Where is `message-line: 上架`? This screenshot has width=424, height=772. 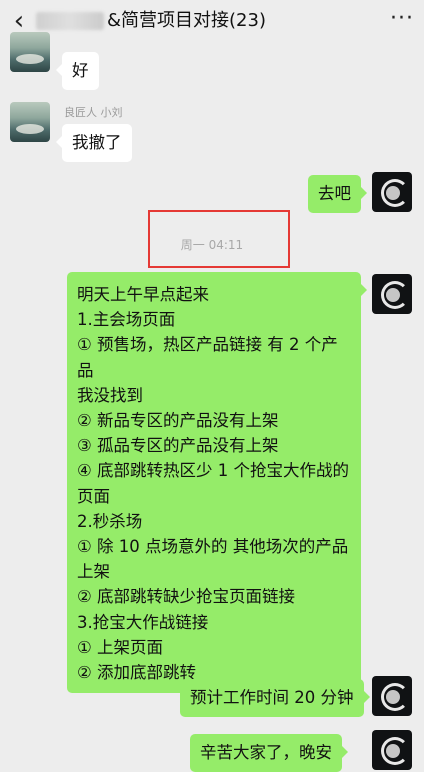
message-line: 上架 is located at coordinates (93, 572).